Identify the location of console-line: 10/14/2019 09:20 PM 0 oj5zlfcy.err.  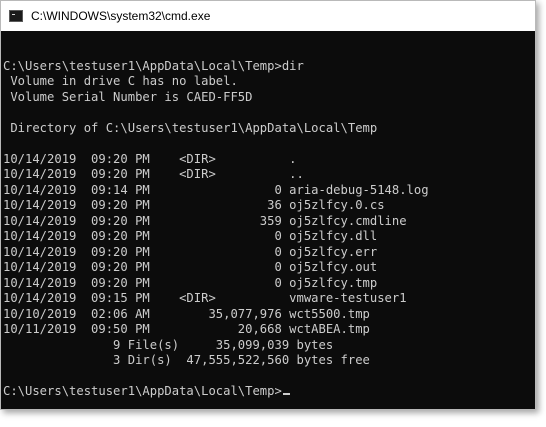
(190, 251).